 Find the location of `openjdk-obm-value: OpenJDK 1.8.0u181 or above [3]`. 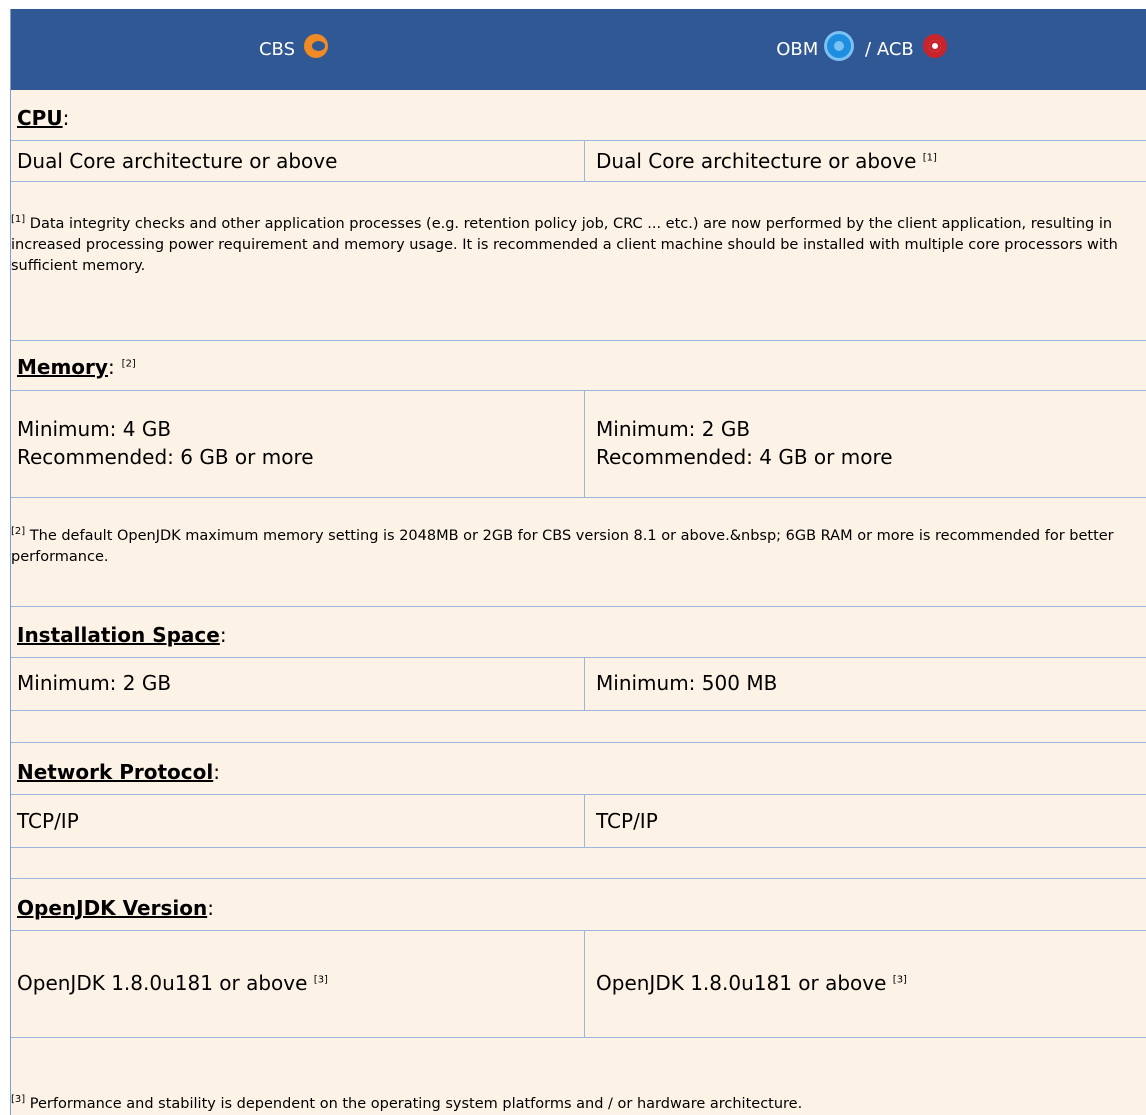

openjdk-obm-value: OpenJDK 1.8.0u181 or above [3] is located at coordinates (751, 983).